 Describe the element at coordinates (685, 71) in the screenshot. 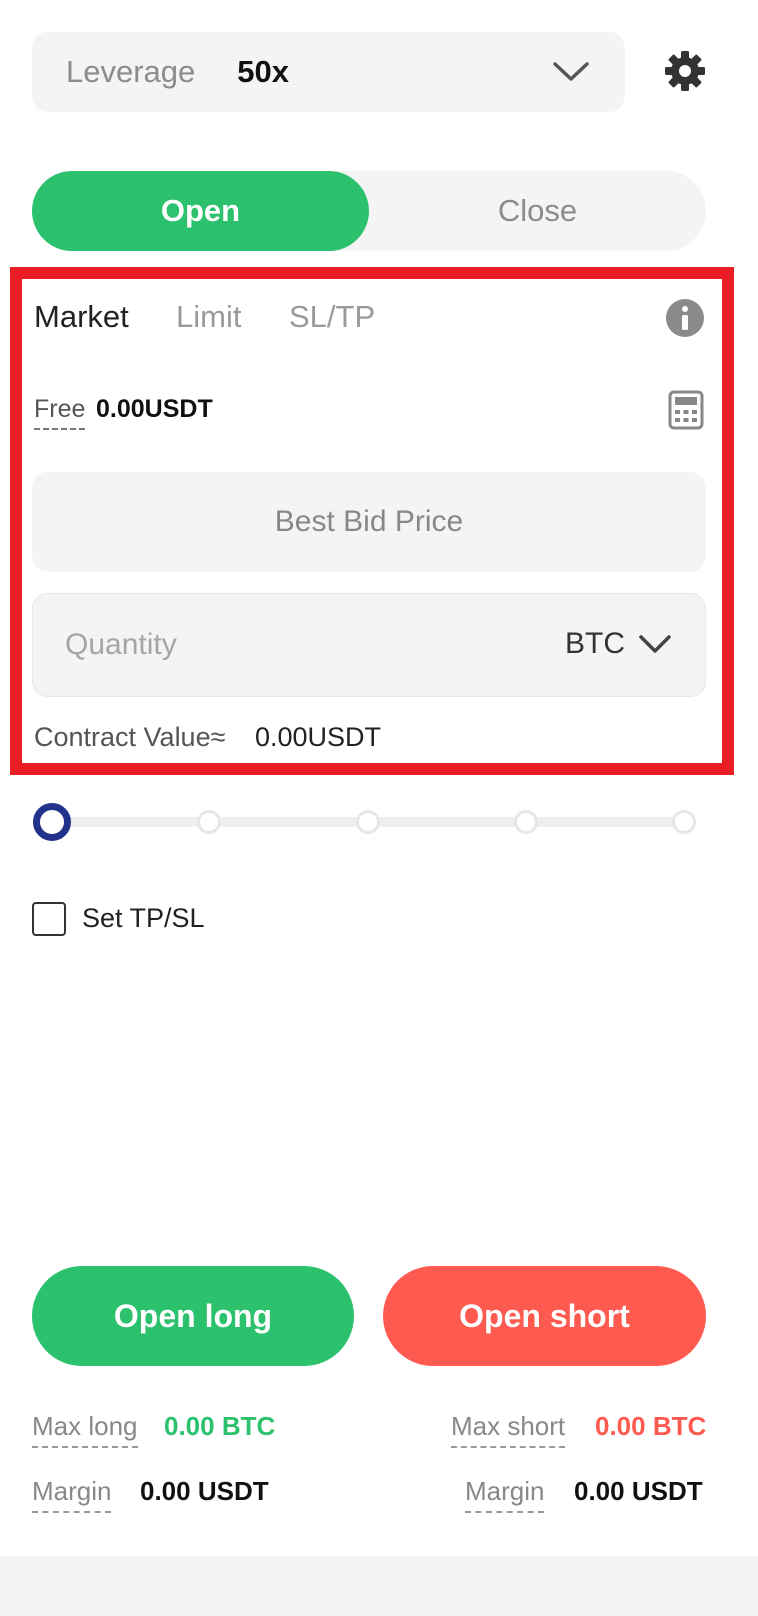

I see `gear-icon` at that location.